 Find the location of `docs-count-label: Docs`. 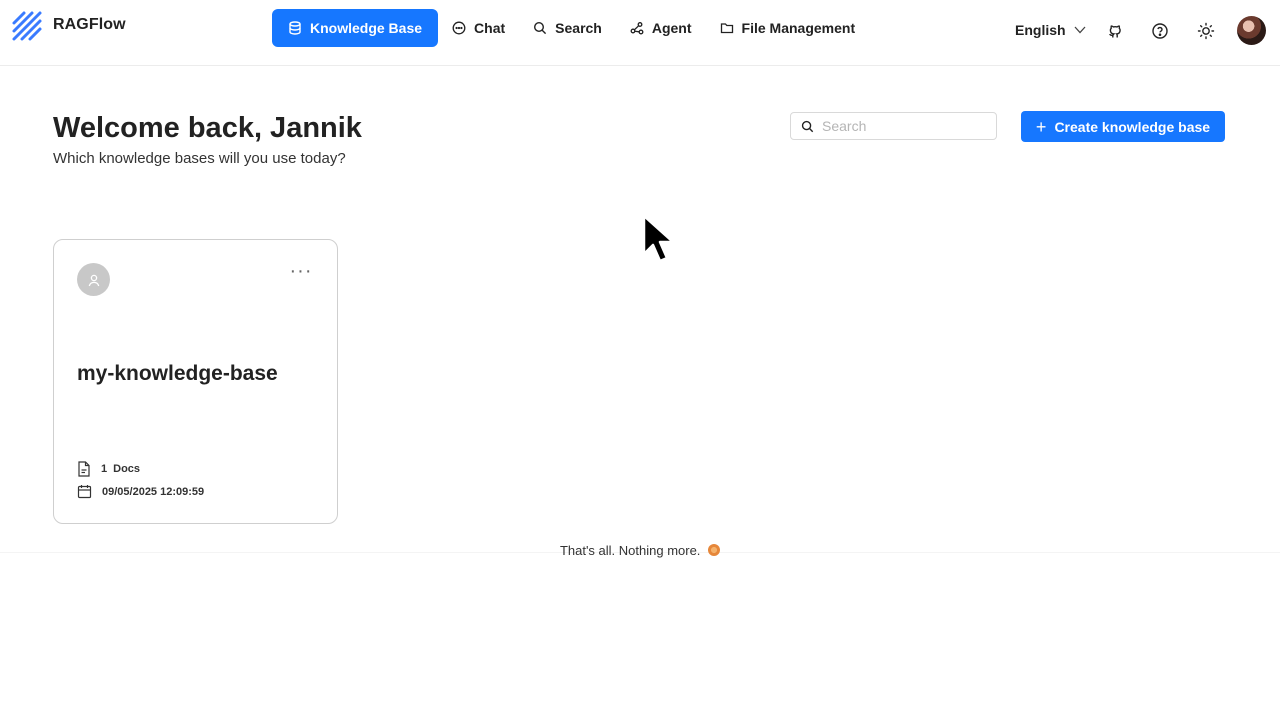

docs-count-label: Docs is located at coordinates (127, 469).